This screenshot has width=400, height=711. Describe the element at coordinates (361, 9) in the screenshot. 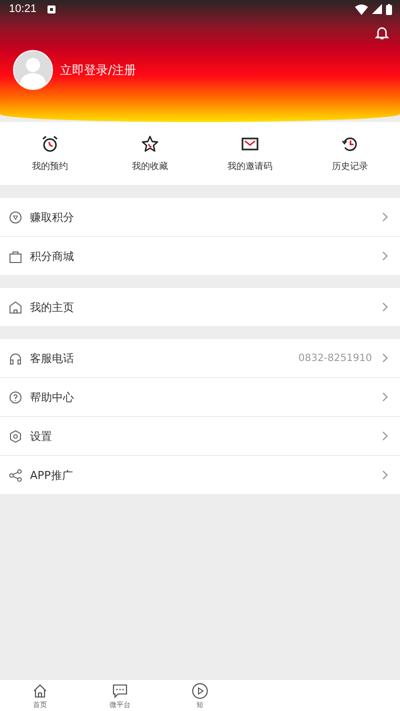

I see `wifi-icon` at that location.